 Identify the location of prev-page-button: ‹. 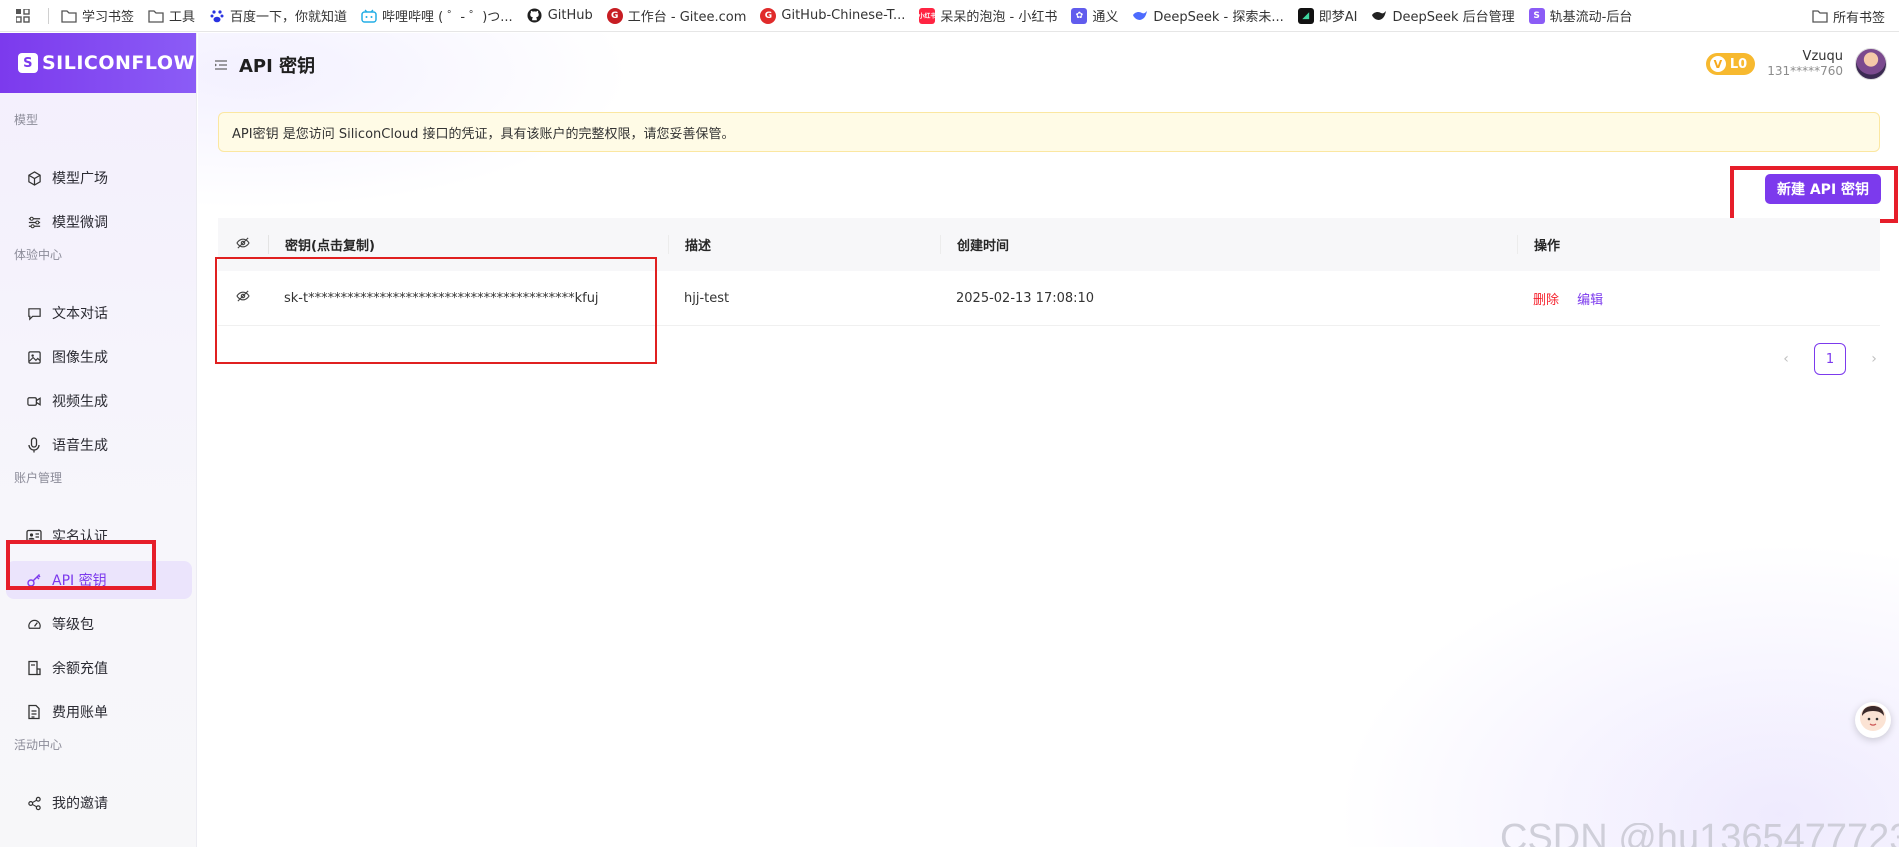
(1786, 359).